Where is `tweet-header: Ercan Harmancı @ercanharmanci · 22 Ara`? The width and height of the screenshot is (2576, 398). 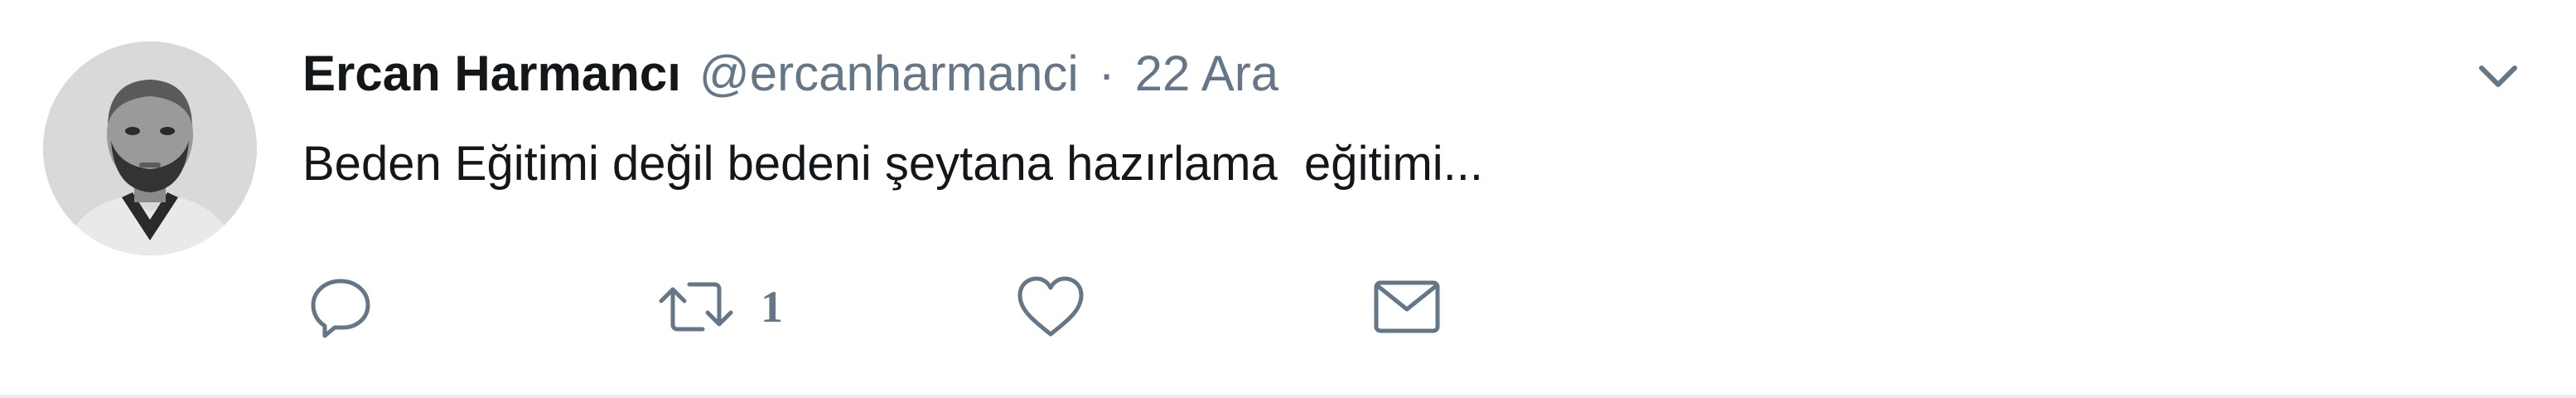 tweet-header: Ercan Harmancı @ercanharmanci · 22 Ara is located at coordinates (790, 73).